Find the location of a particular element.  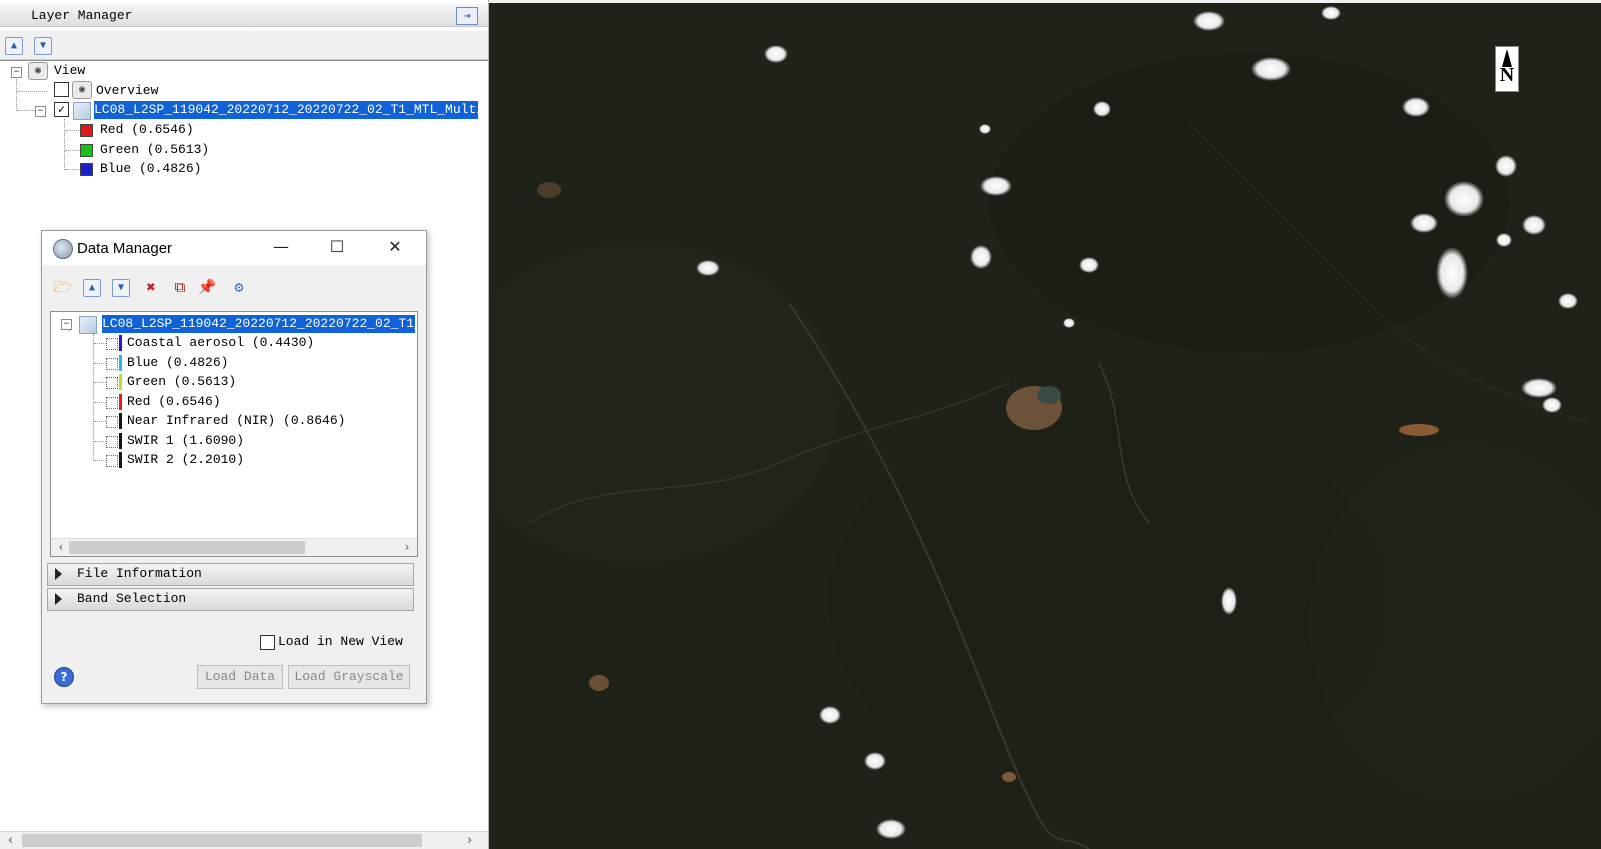

tree-node-band-blue: Blue (0.4826) is located at coordinates (150, 169).